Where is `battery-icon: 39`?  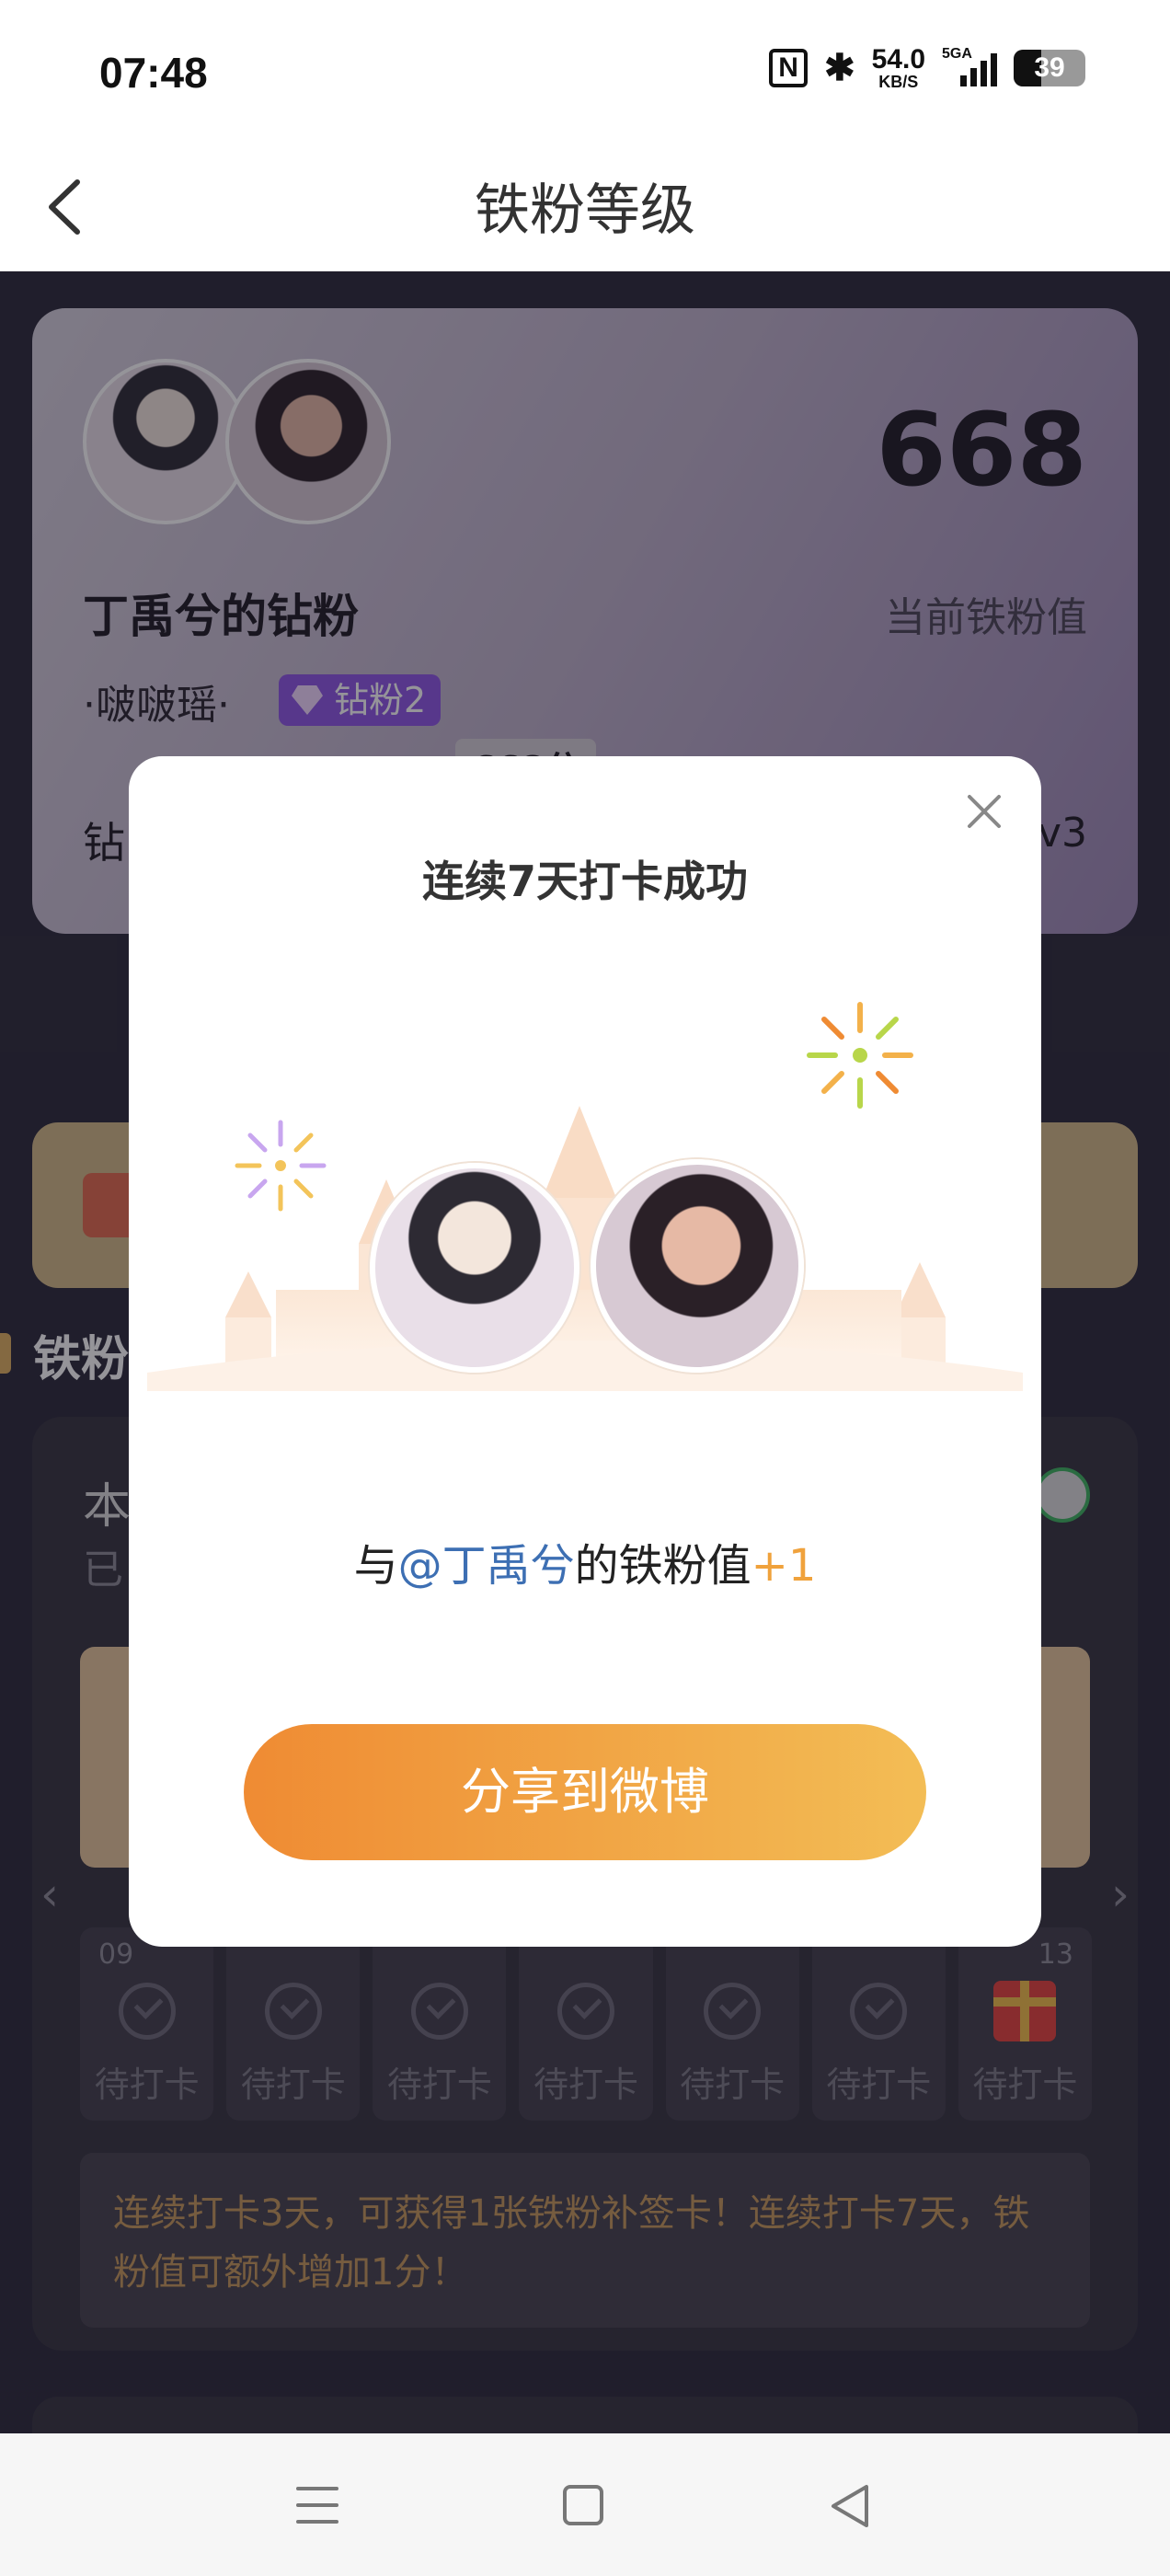 battery-icon: 39 is located at coordinates (1049, 68).